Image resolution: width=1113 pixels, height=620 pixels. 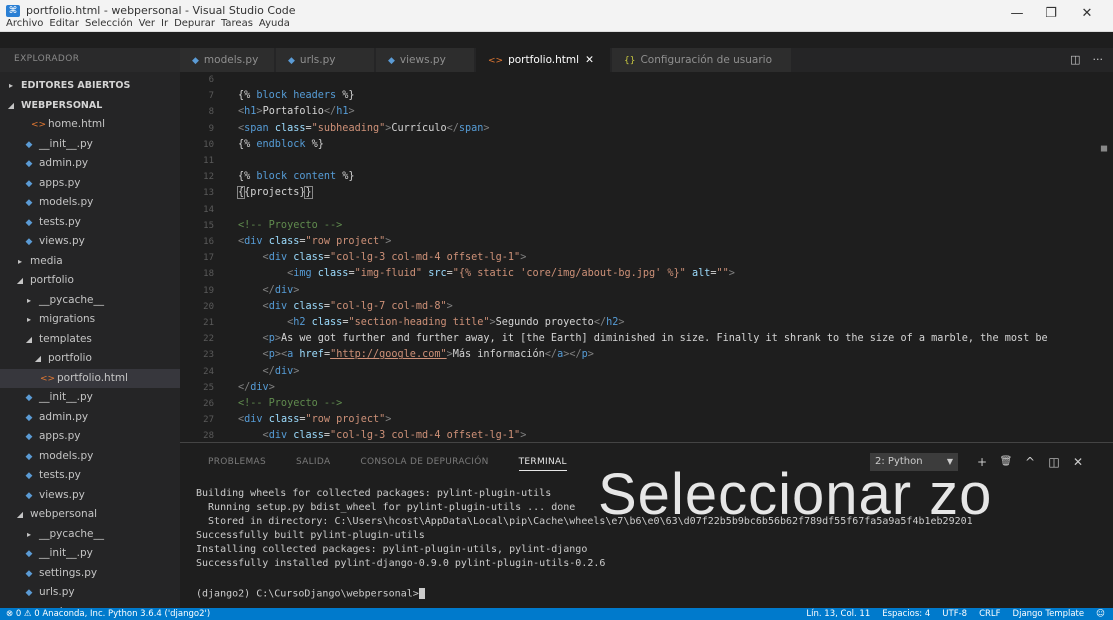 I want to click on code-token: </, so click(x=330, y=112).